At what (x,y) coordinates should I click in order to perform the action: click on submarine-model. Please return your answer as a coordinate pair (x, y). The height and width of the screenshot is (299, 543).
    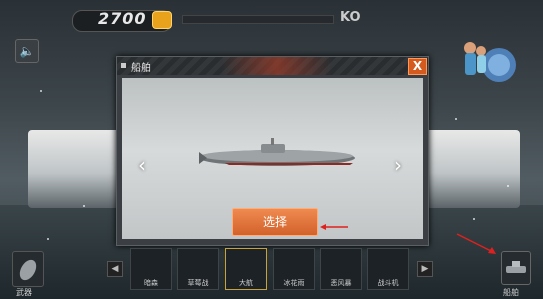
    Looking at the image, I should click on (277, 152).